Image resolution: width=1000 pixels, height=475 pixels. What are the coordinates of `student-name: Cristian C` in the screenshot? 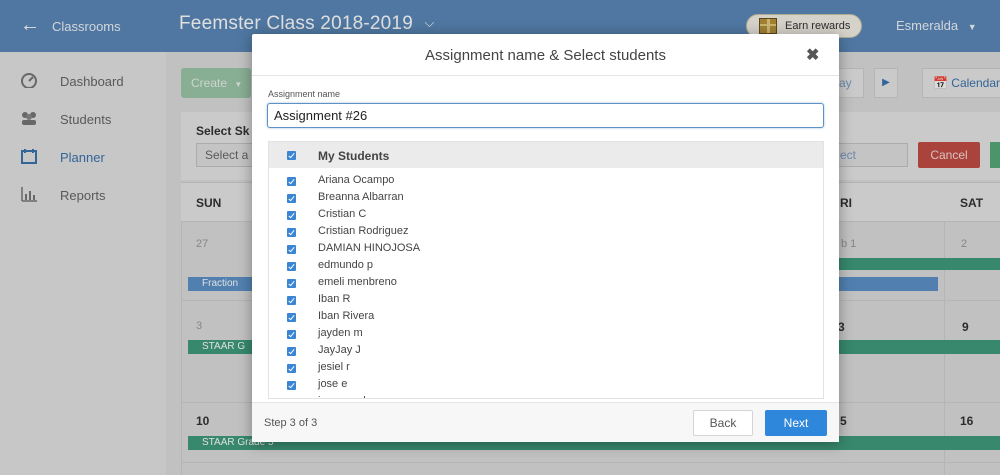 It's located at (342, 214).